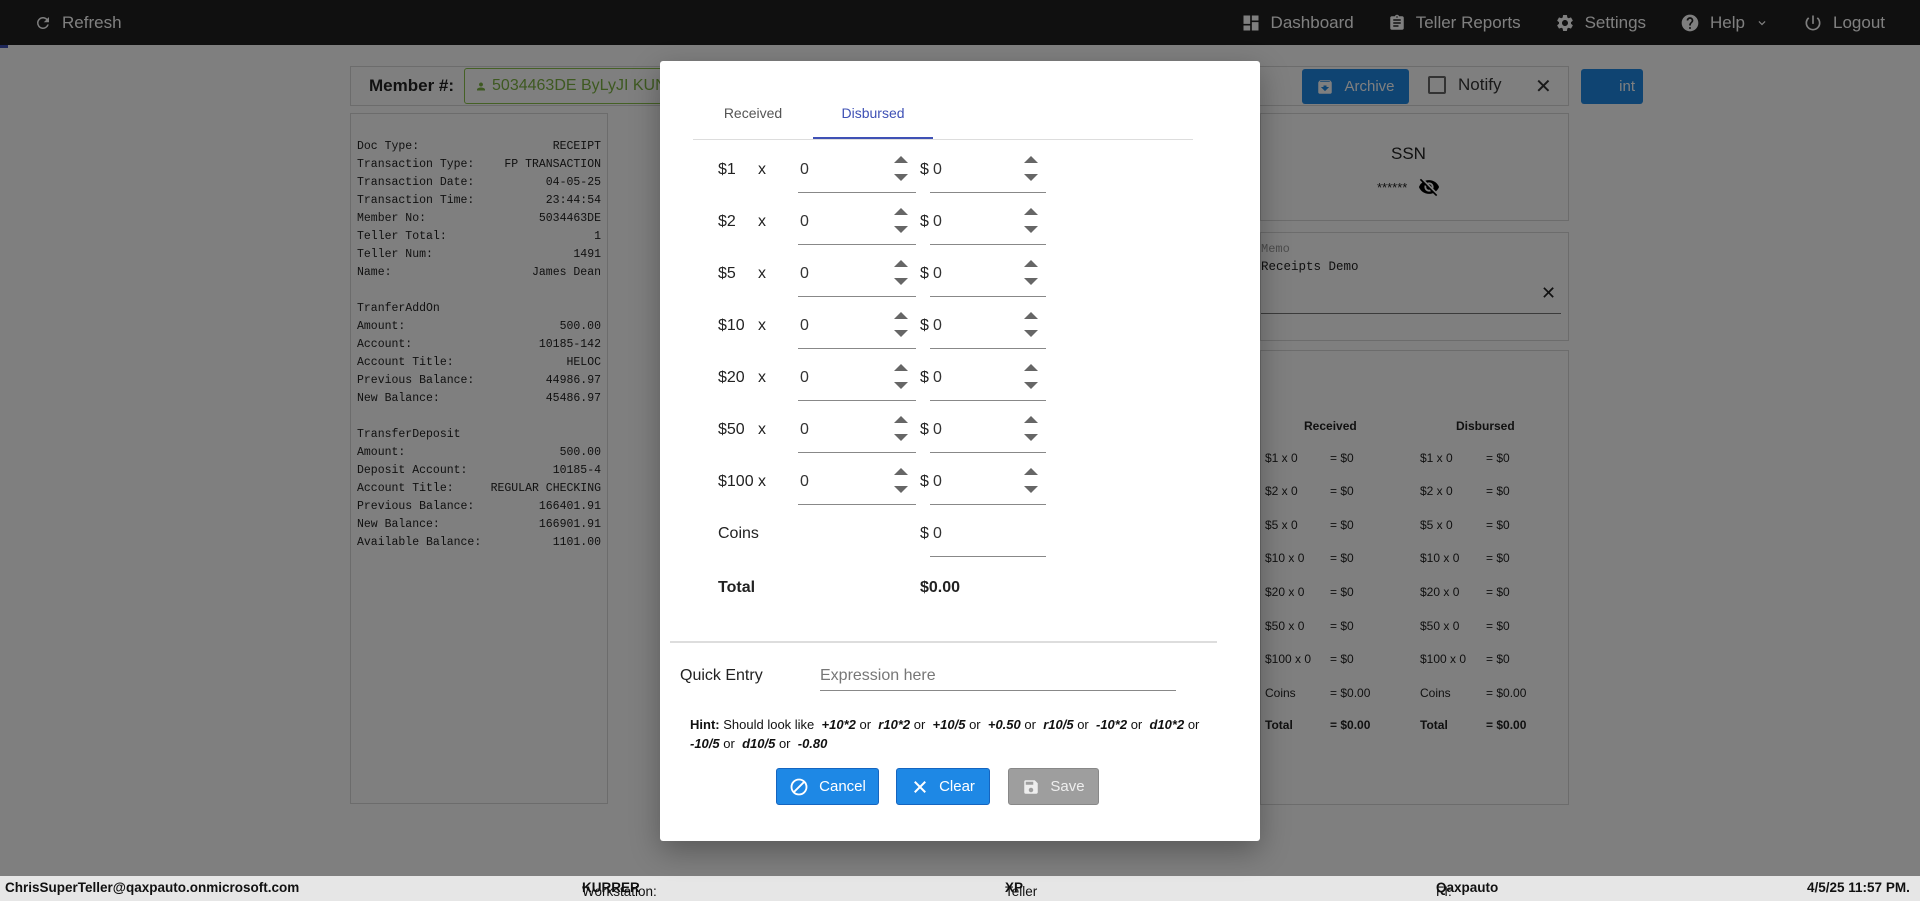 The image size is (1920, 901). I want to click on denomination-label: $1, so click(727, 169).